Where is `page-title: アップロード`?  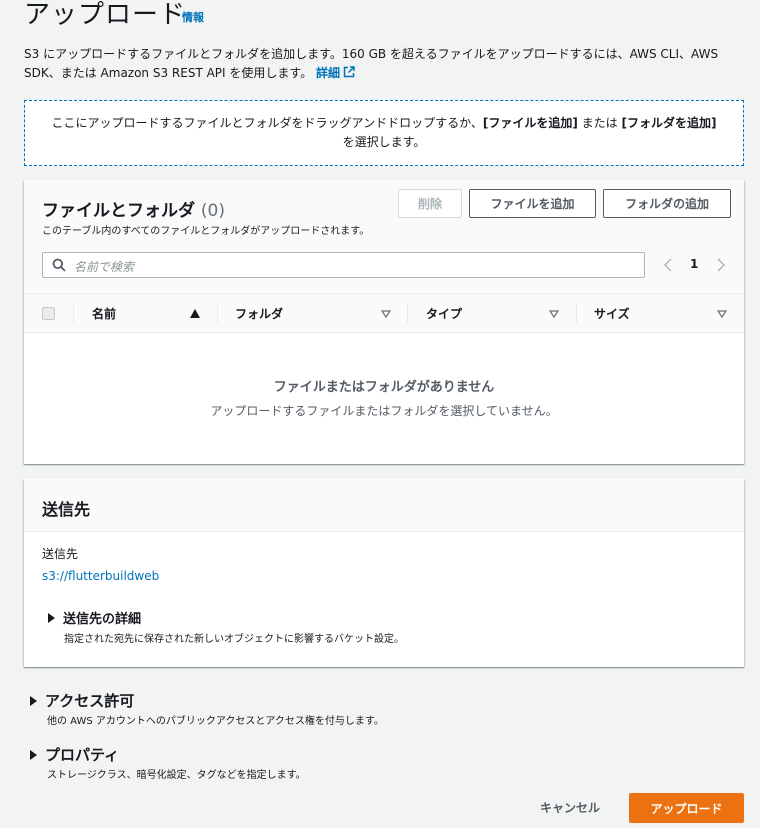
page-title: アップロード is located at coordinates (105, 15).